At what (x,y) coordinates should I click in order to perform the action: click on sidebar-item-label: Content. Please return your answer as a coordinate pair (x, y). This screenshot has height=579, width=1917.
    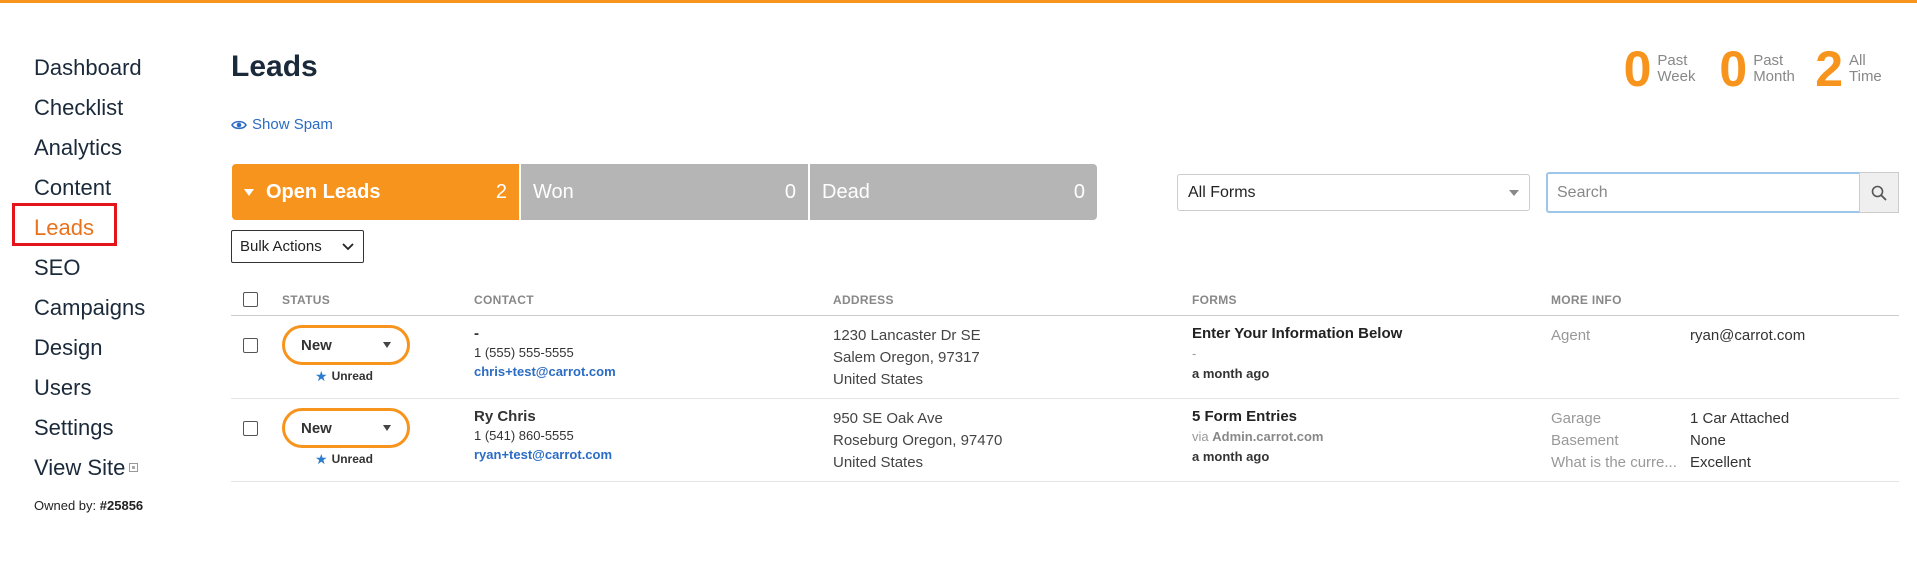
    Looking at the image, I should click on (73, 187).